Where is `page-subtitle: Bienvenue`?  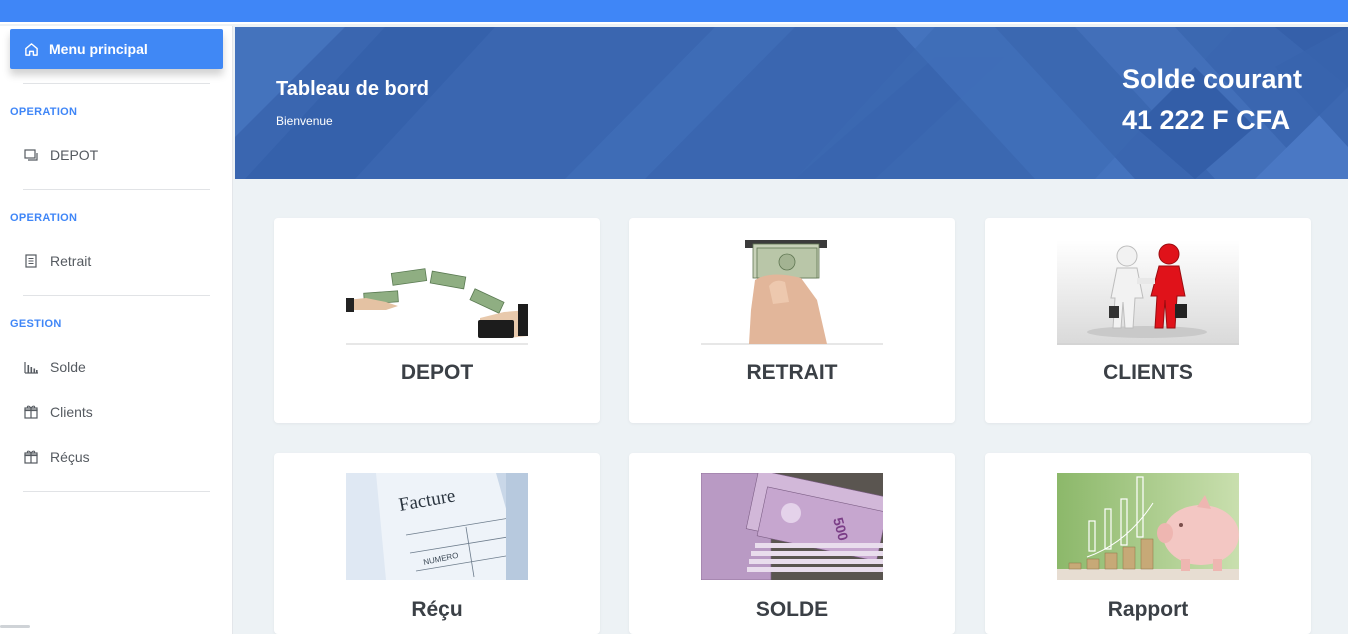
page-subtitle: Bienvenue is located at coordinates (304, 121).